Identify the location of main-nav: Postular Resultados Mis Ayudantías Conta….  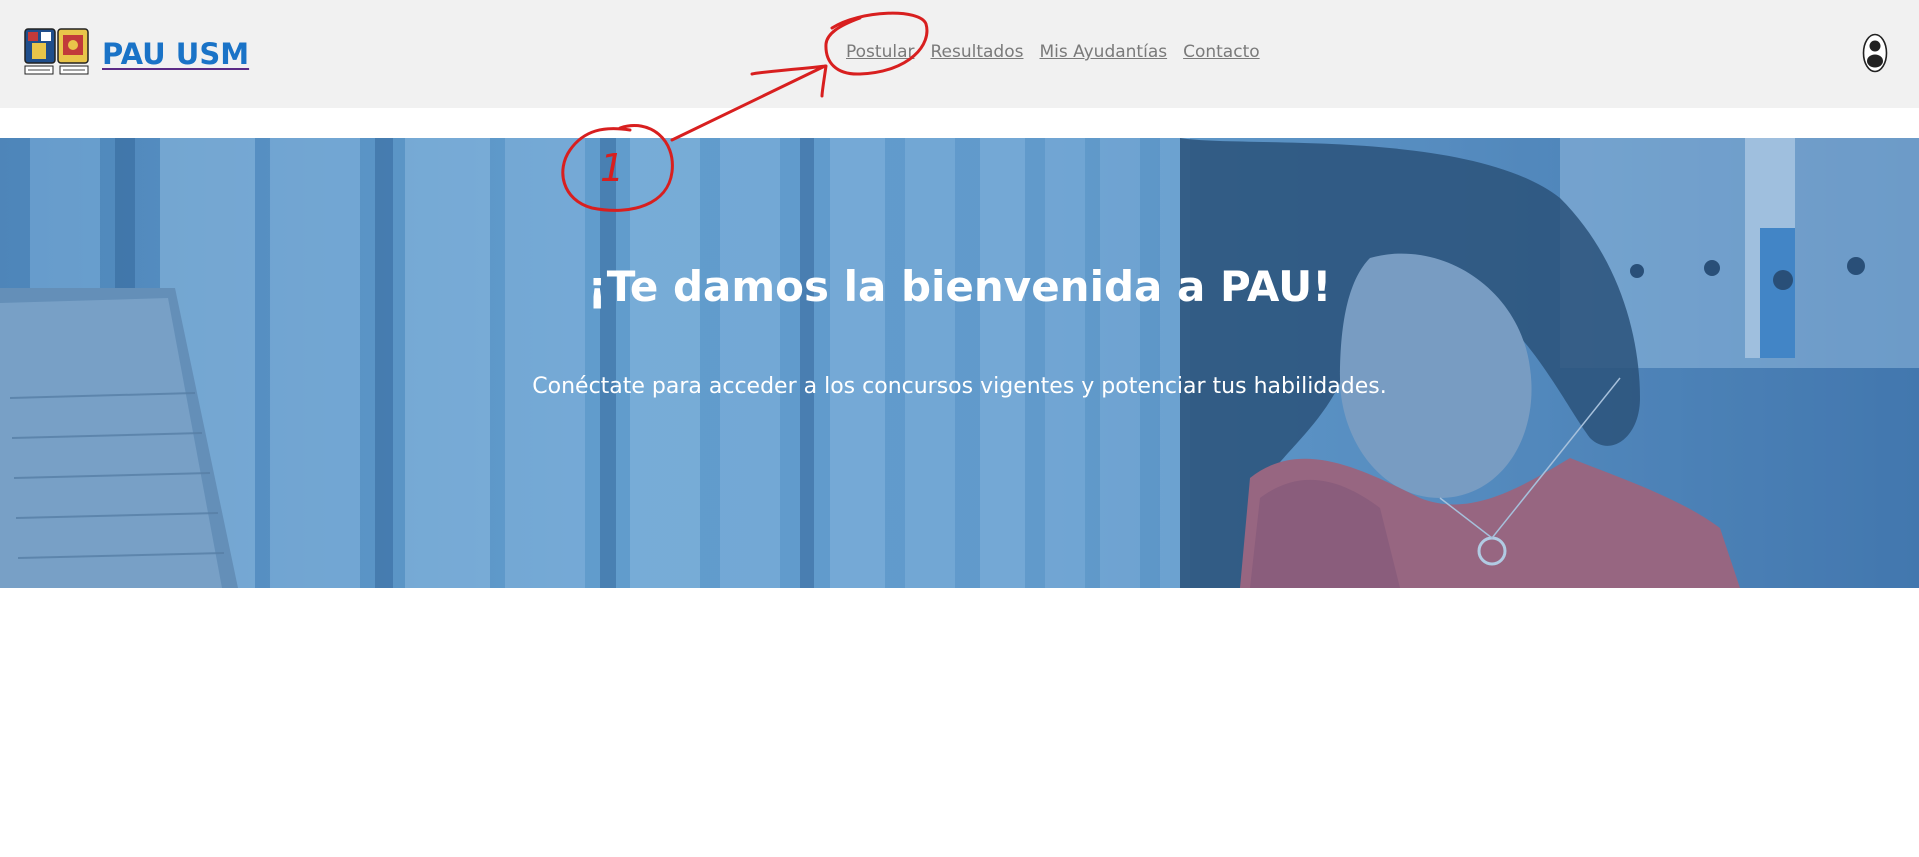
(1053, 52).